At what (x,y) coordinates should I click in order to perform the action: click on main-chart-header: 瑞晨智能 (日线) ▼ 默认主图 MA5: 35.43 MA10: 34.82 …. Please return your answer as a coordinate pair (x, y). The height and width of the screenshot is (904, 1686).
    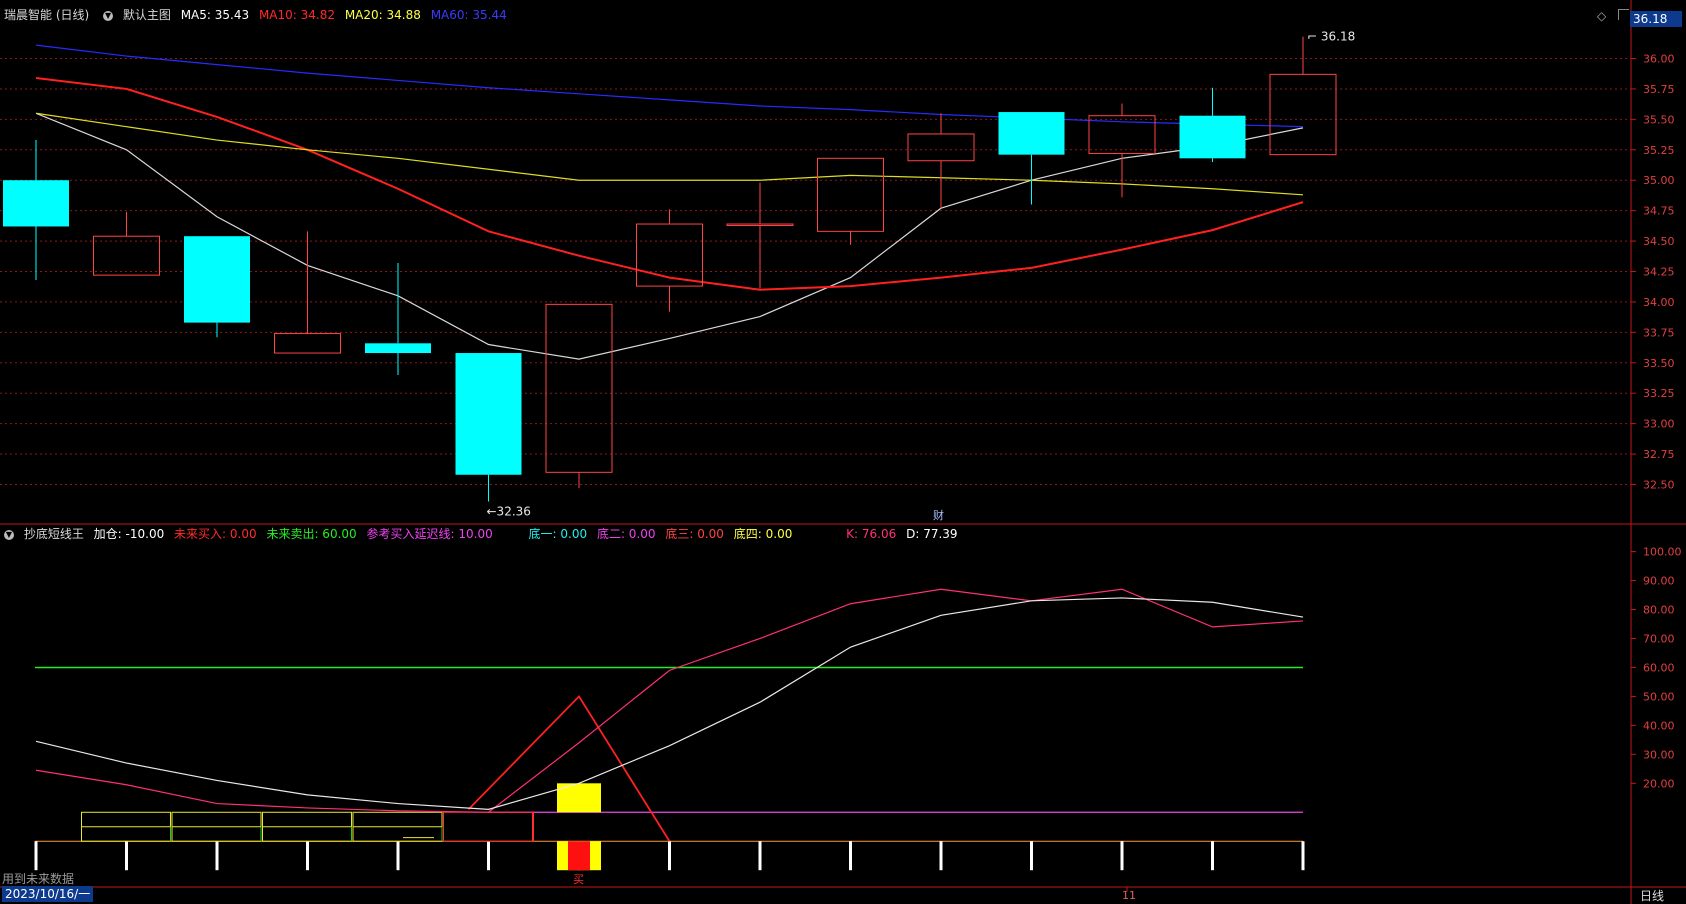
    Looking at the image, I should click on (256, 15).